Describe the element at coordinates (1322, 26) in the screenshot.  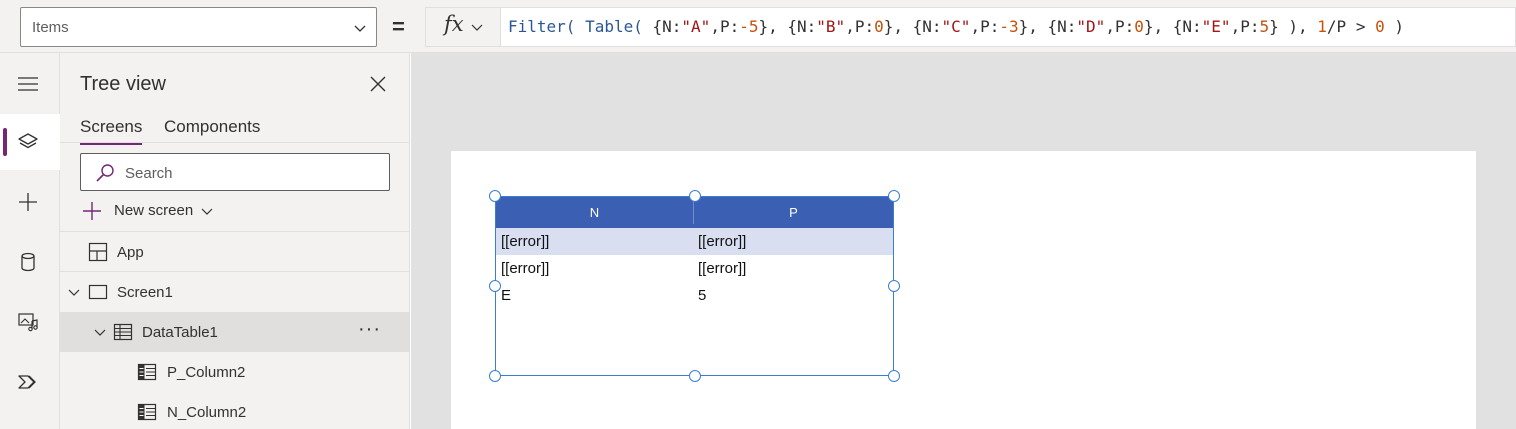
I see `formula-token: 1` at that location.